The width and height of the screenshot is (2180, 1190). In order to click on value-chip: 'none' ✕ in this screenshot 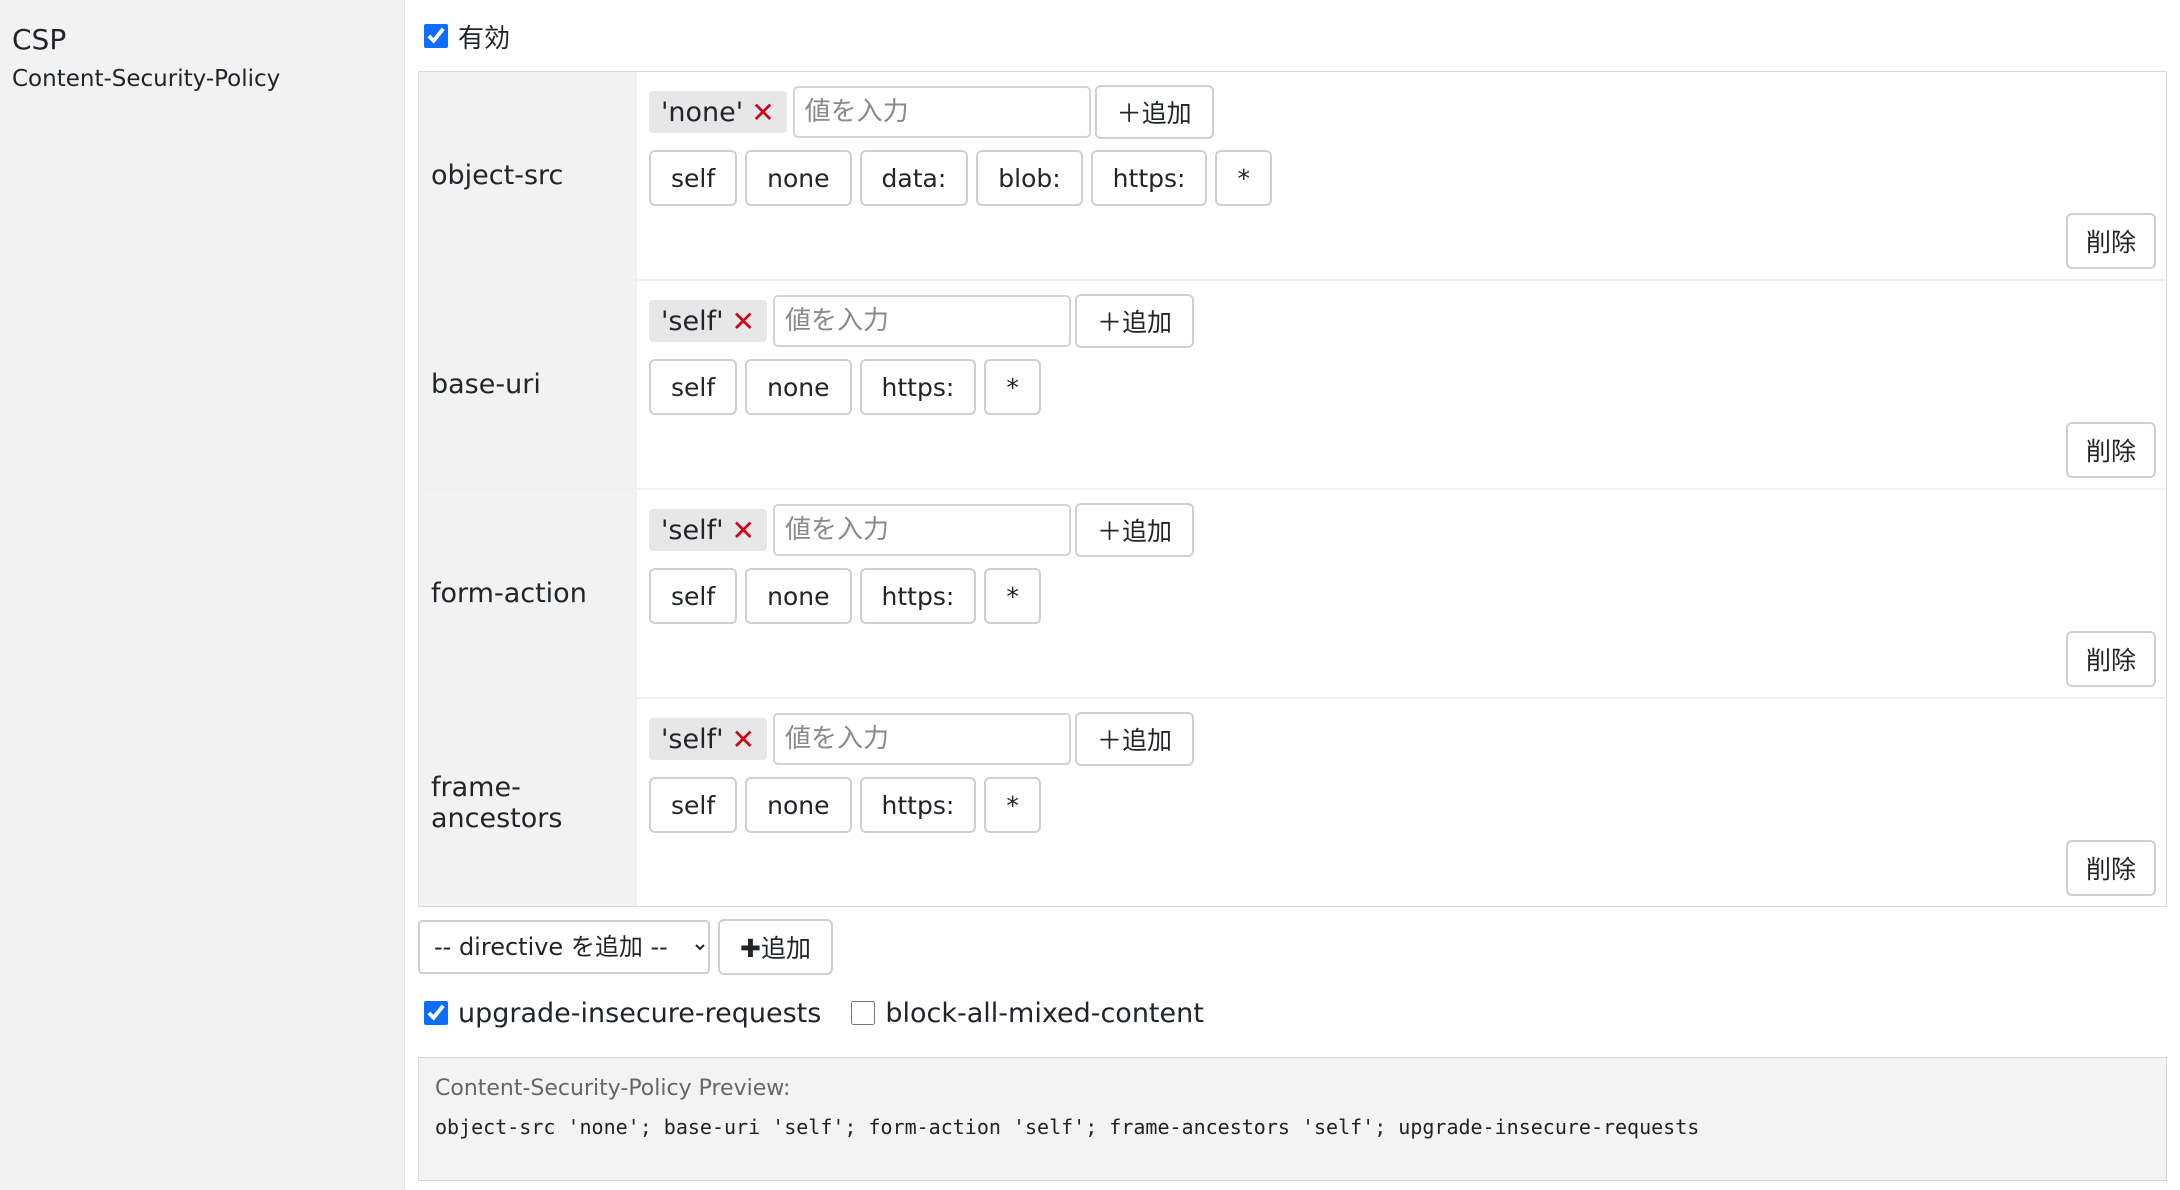, I will do `click(718, 112)`.